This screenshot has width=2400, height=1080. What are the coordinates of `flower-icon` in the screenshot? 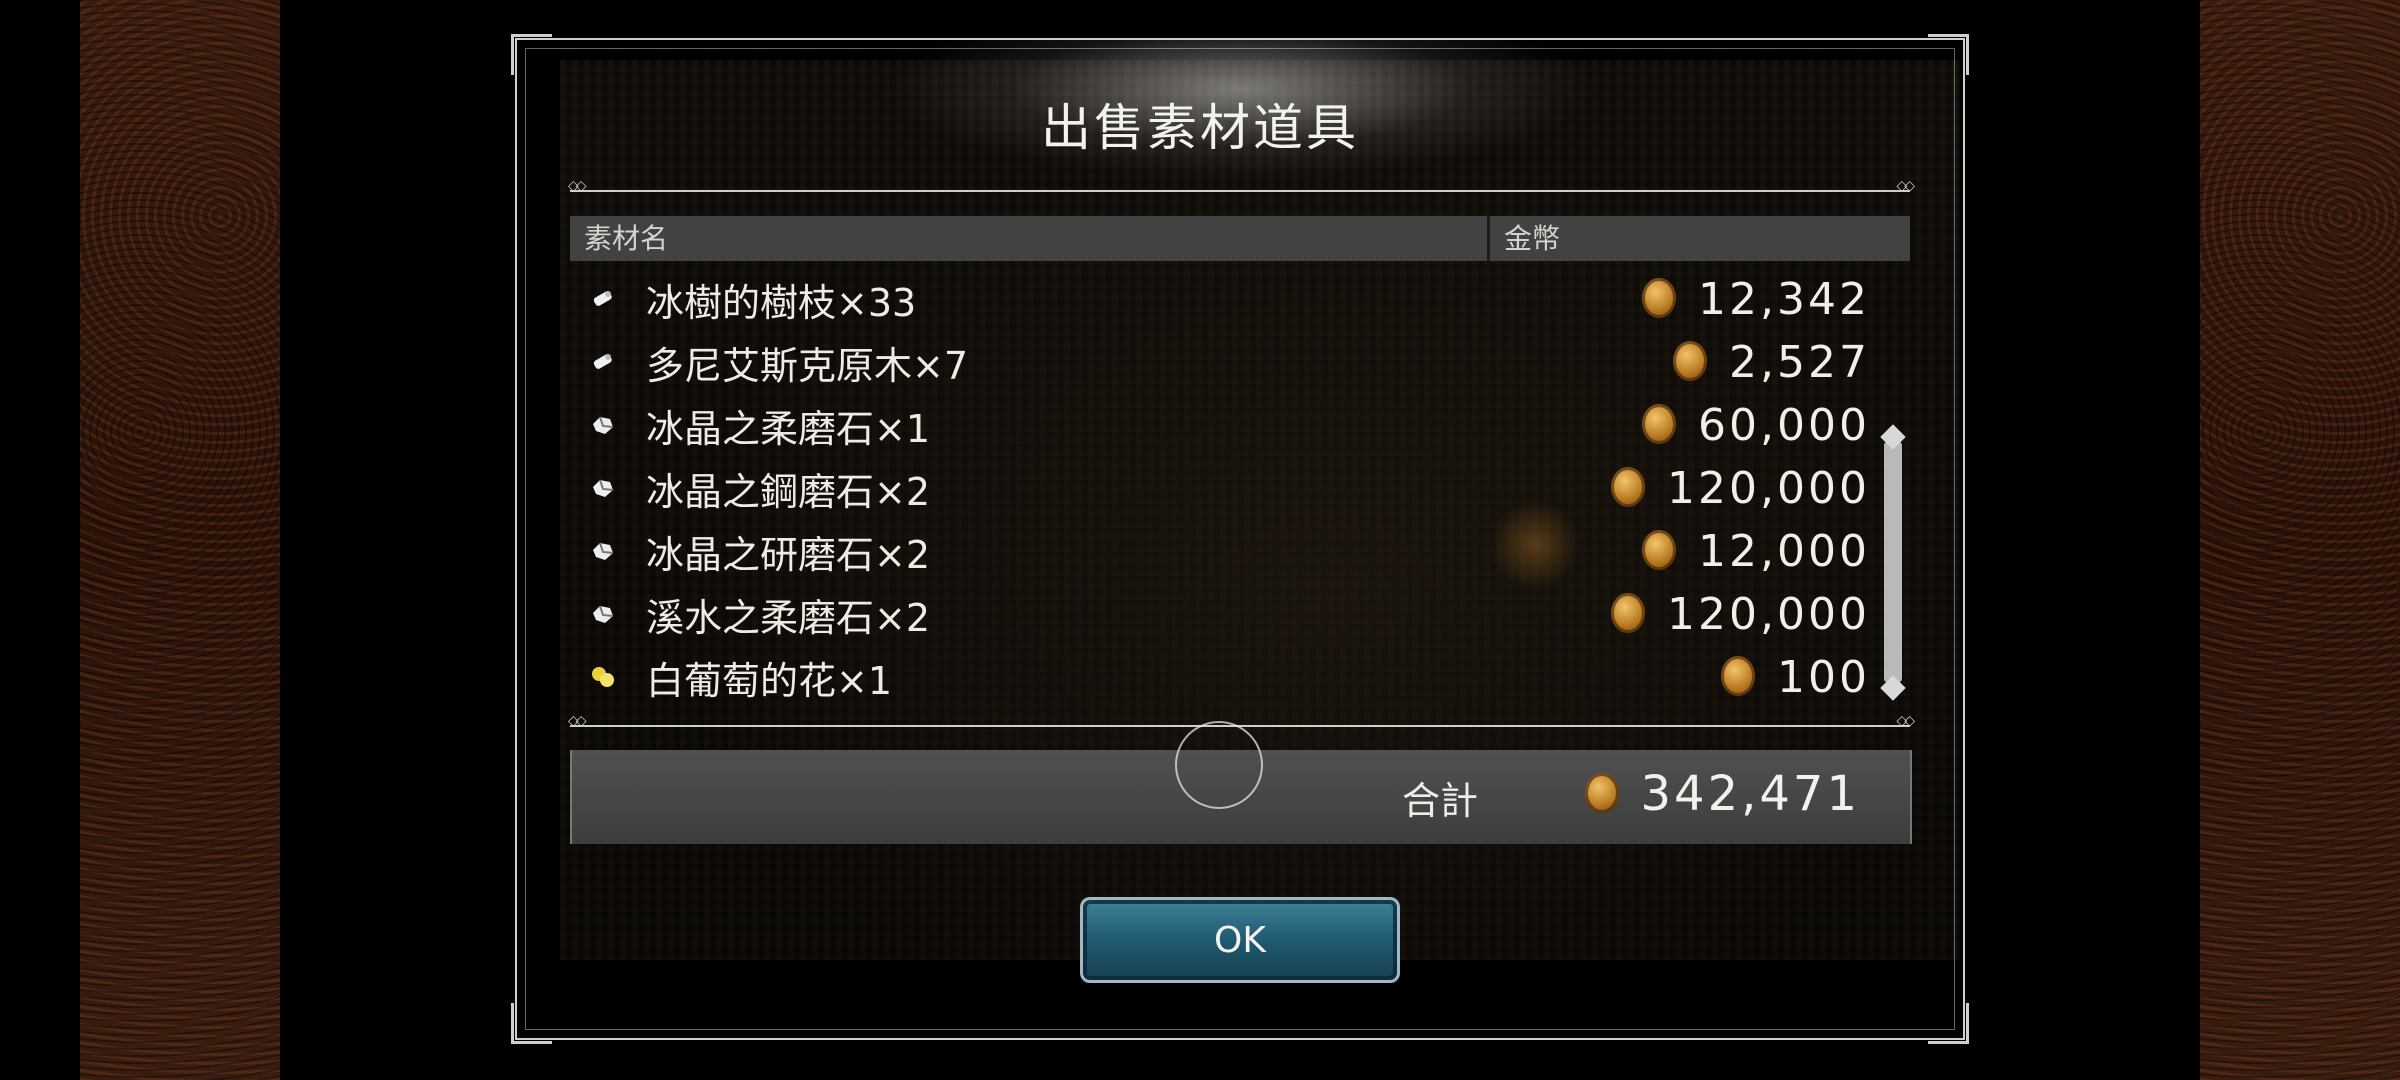 It's located at (603, 677).